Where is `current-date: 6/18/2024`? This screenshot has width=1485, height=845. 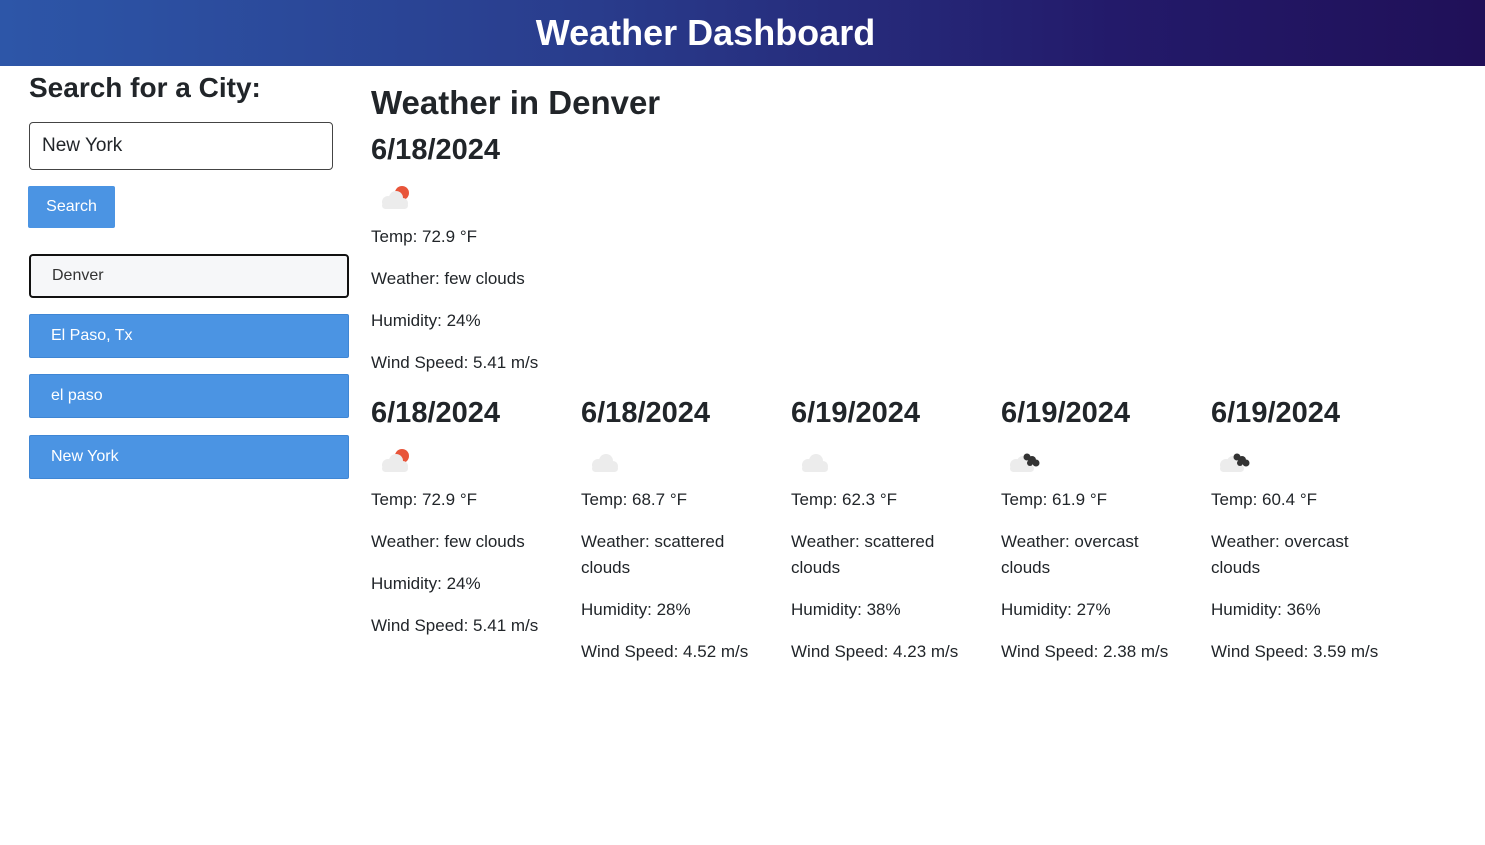
current-date: 6/18/2024 is located at coordinates (436, 150).